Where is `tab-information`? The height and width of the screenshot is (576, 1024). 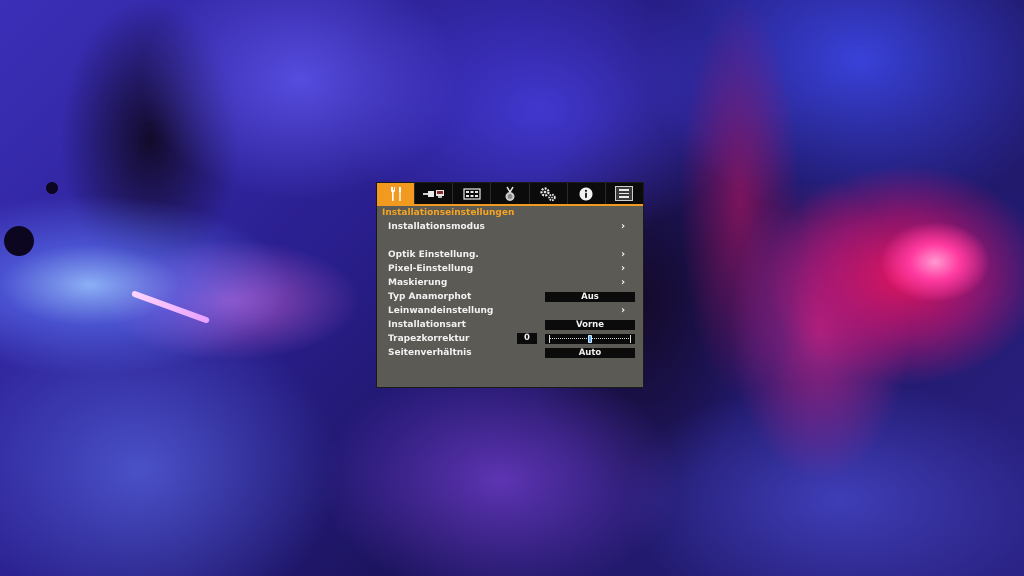
tab-information is located at coordinates (587, 193).